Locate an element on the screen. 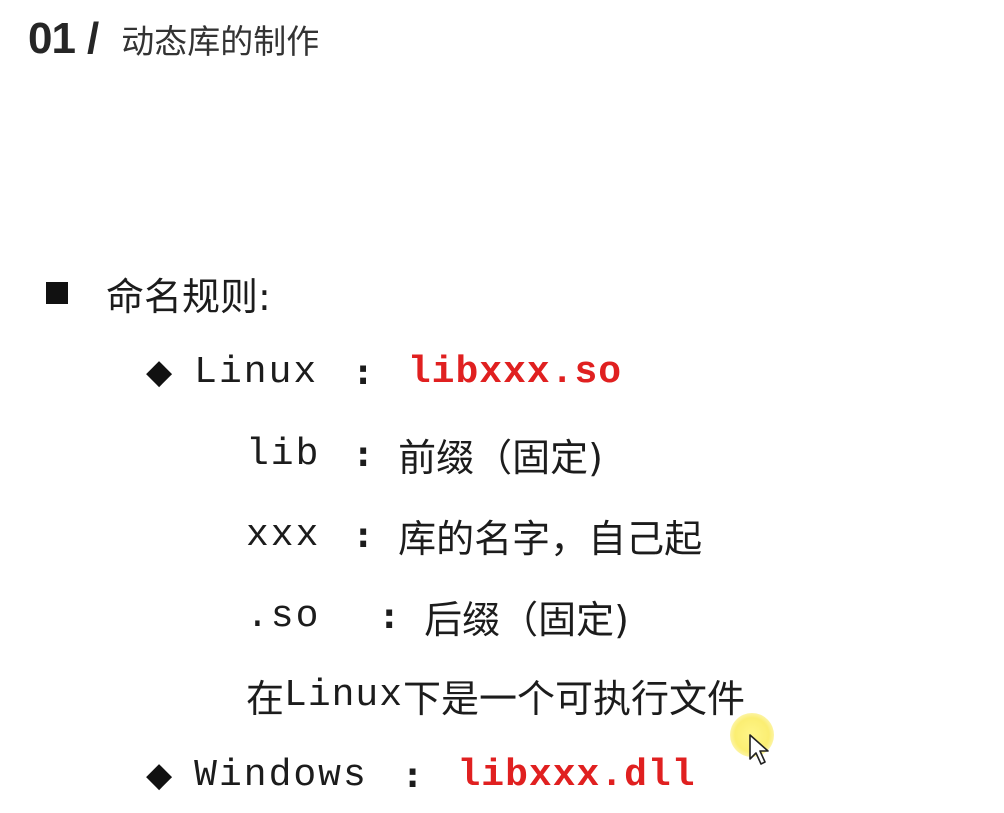 Image resolution: width=1004 pixels, height=813 pixels. detail-desc: 库的名字，自己起 is located at coordinates (550, 538).